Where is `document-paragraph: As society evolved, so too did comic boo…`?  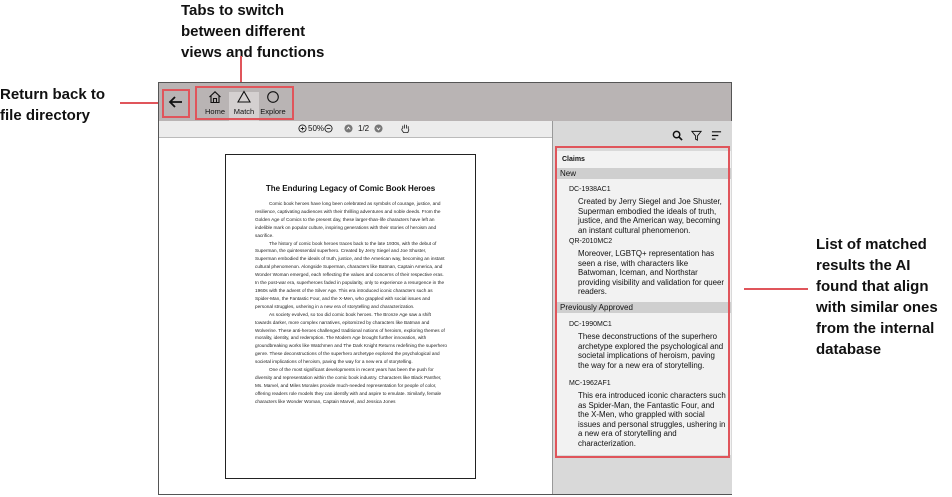
document-paragraph: As society evolved, so too did comic boo… is located at coordinates (351, 338).